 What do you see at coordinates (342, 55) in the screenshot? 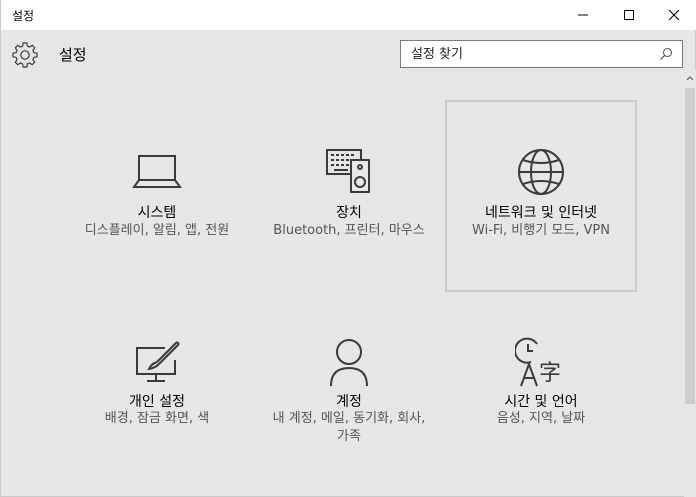
I see `settings-header: 설정` at bounding box center [342, 55].